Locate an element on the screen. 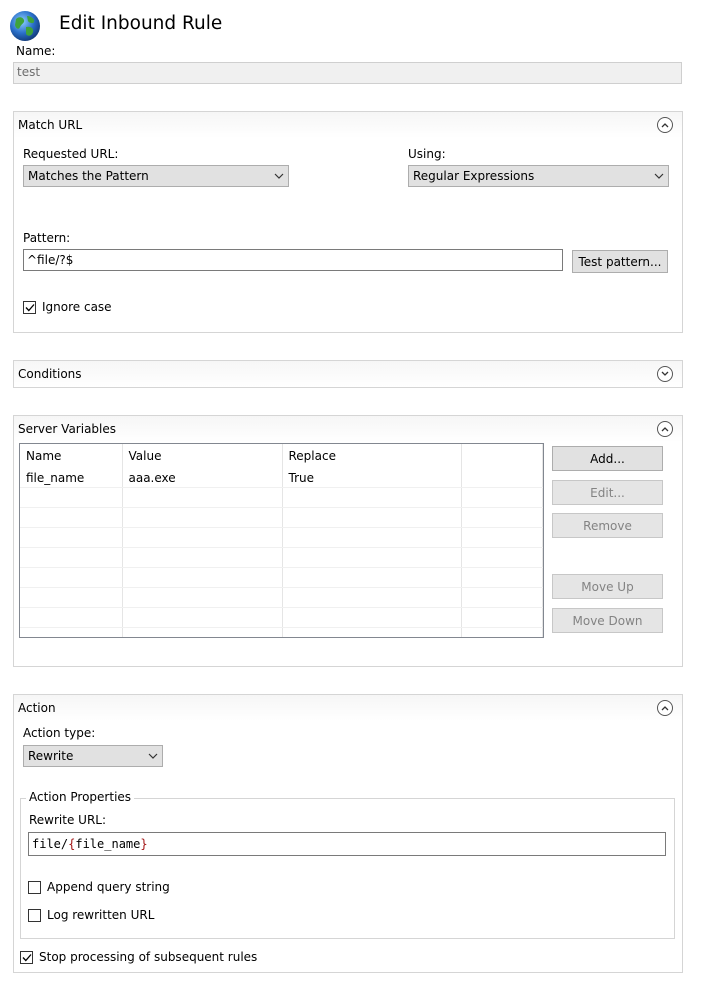  using-label: Using: is located at coordinates (427, 154).